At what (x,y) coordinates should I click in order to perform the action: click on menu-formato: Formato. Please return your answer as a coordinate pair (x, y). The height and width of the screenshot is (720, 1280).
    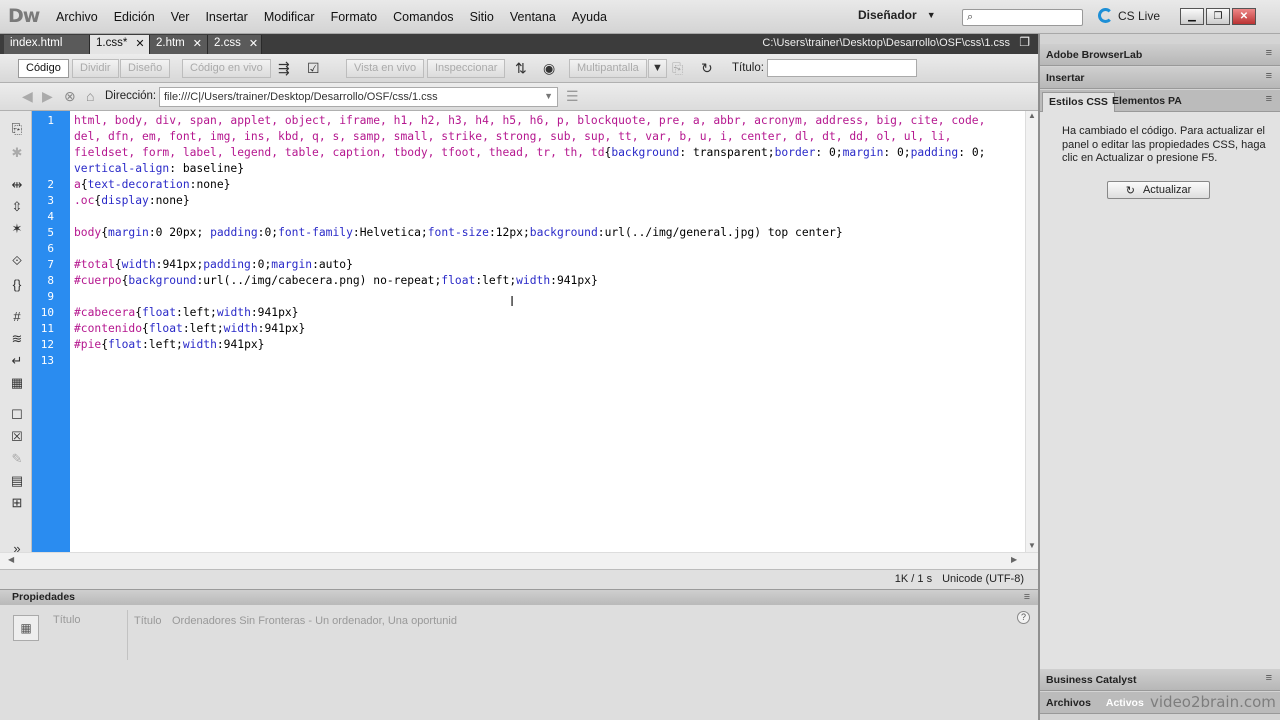
    Looking at the image, I should click on (354, 17).